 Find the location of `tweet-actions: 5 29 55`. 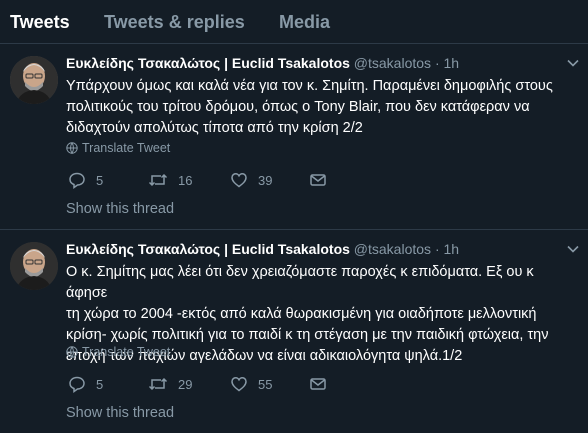

tweet-actions: 5 29 55 is located at coordinates (216, 385).